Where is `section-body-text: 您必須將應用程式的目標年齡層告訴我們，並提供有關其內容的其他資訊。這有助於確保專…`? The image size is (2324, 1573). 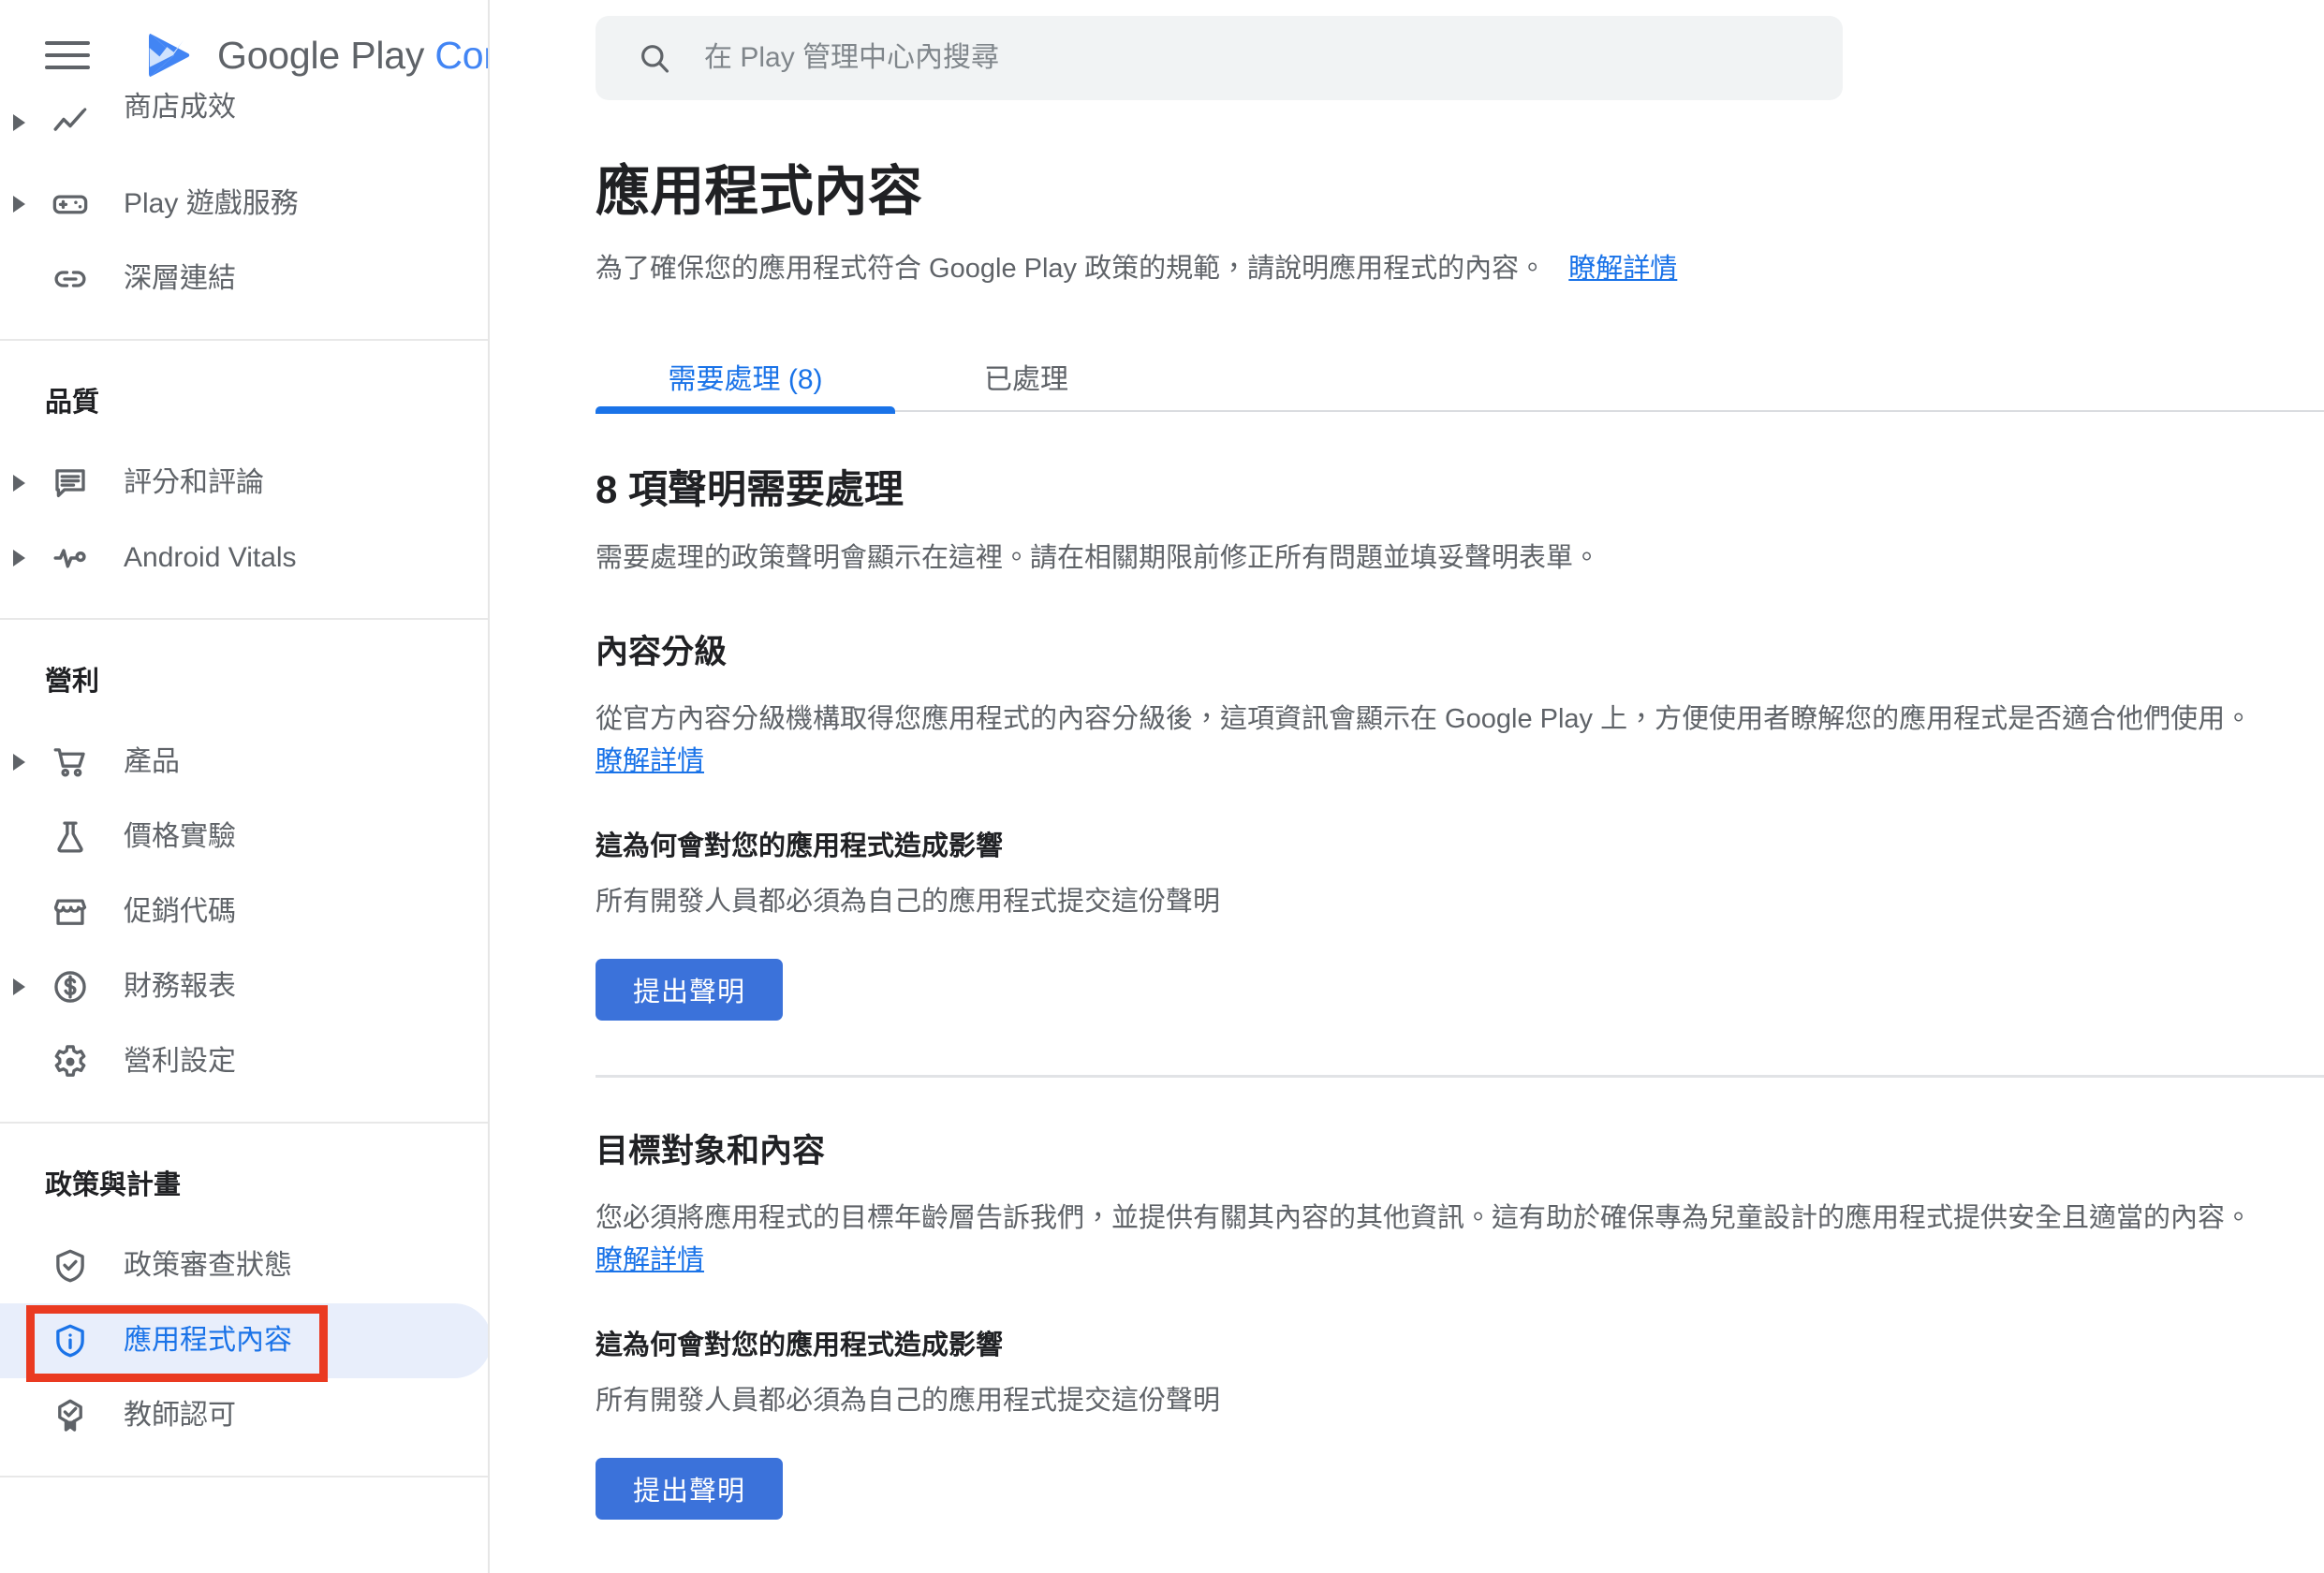 section-body-text: 您必須將應用程式的目標年齡層告訴我們，並提供有關其內容的其他資訊。這有助於確保專… is located at coordinates (1424, 1218).